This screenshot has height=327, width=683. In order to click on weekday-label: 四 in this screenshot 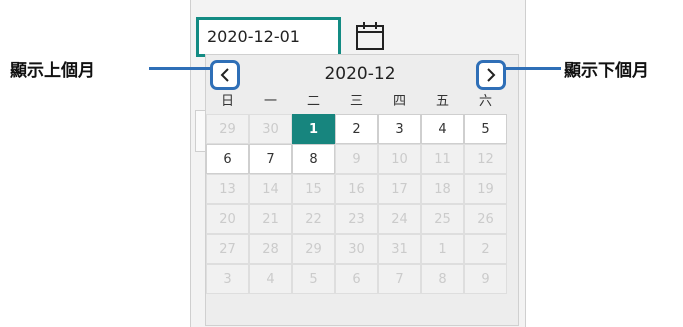, I will do `click(399, 101)`.